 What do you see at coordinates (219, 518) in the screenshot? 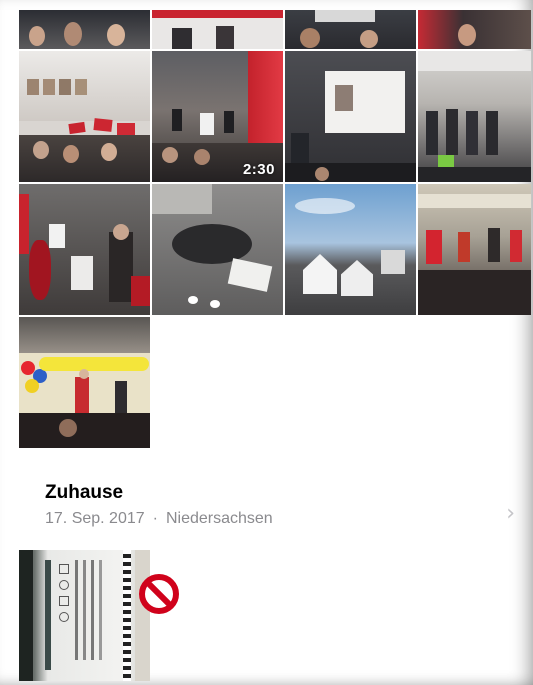
I see `moment-location: Niedersachsen` at bounding box center [219, 518].